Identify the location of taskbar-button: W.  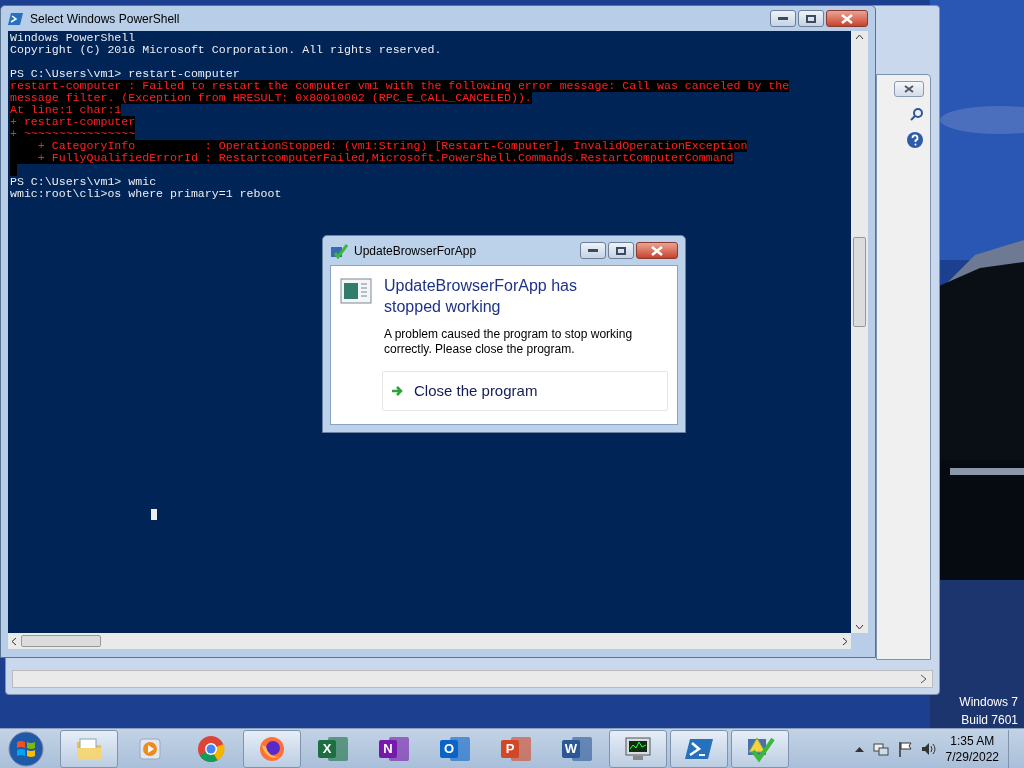
(577, 748).